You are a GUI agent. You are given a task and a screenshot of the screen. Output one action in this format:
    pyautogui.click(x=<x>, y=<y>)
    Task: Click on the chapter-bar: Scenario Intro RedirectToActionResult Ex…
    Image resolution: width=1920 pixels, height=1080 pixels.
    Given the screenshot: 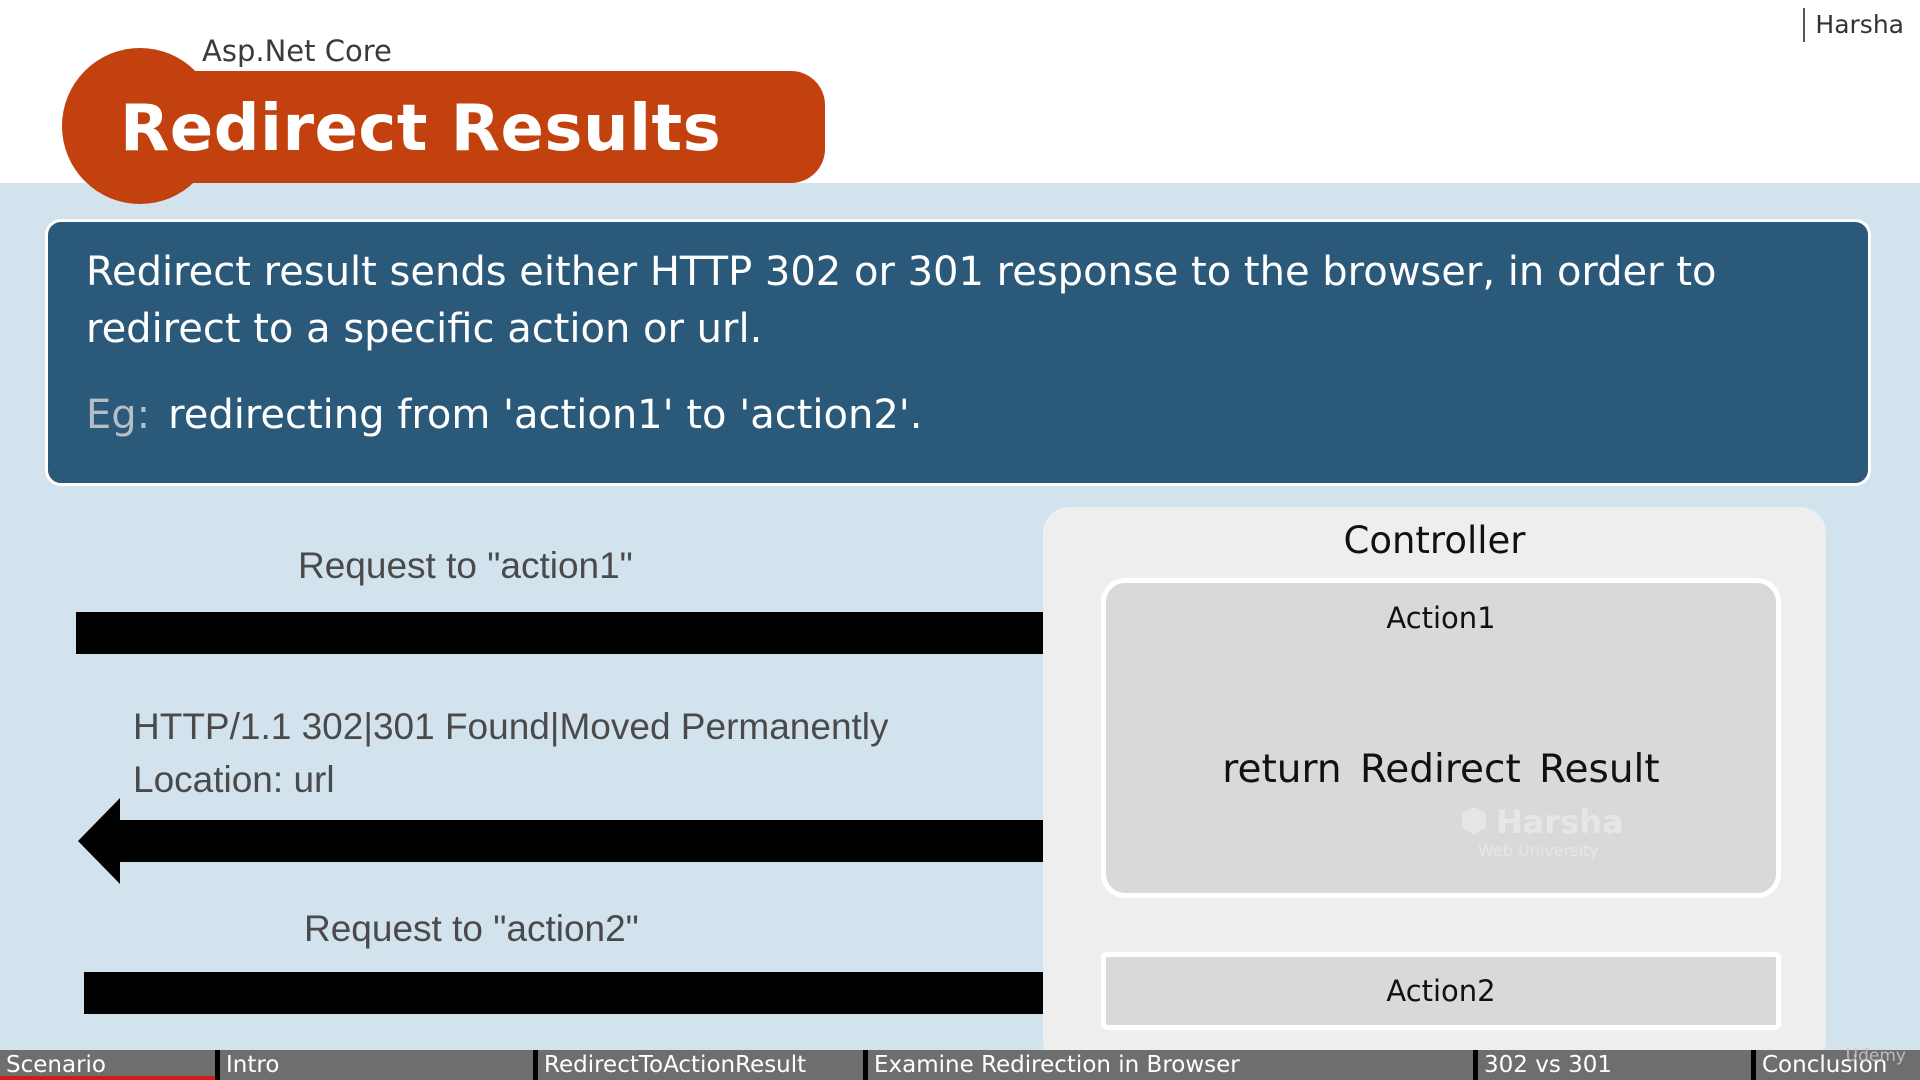 What is the action you would take?
    pyautogui.click(x=960, y=1065)
    